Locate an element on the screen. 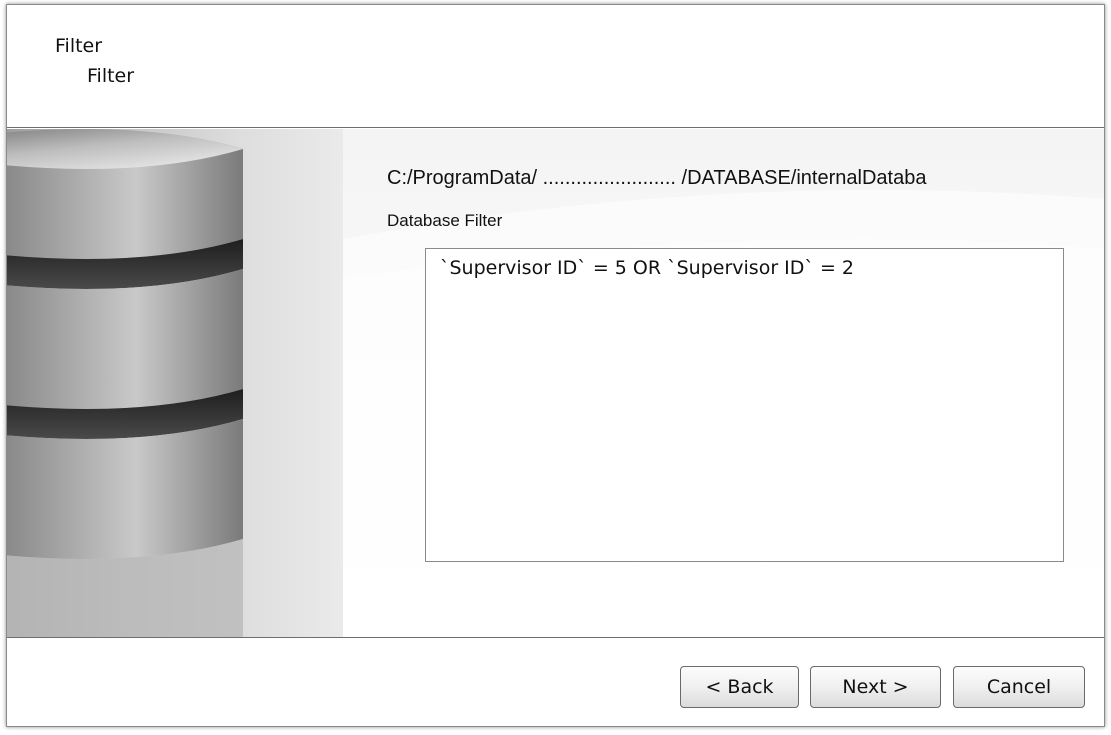 The width and height of the screenshot is (1111, 735). cancel-button: Cancel is located at coordinates (1019, 687).